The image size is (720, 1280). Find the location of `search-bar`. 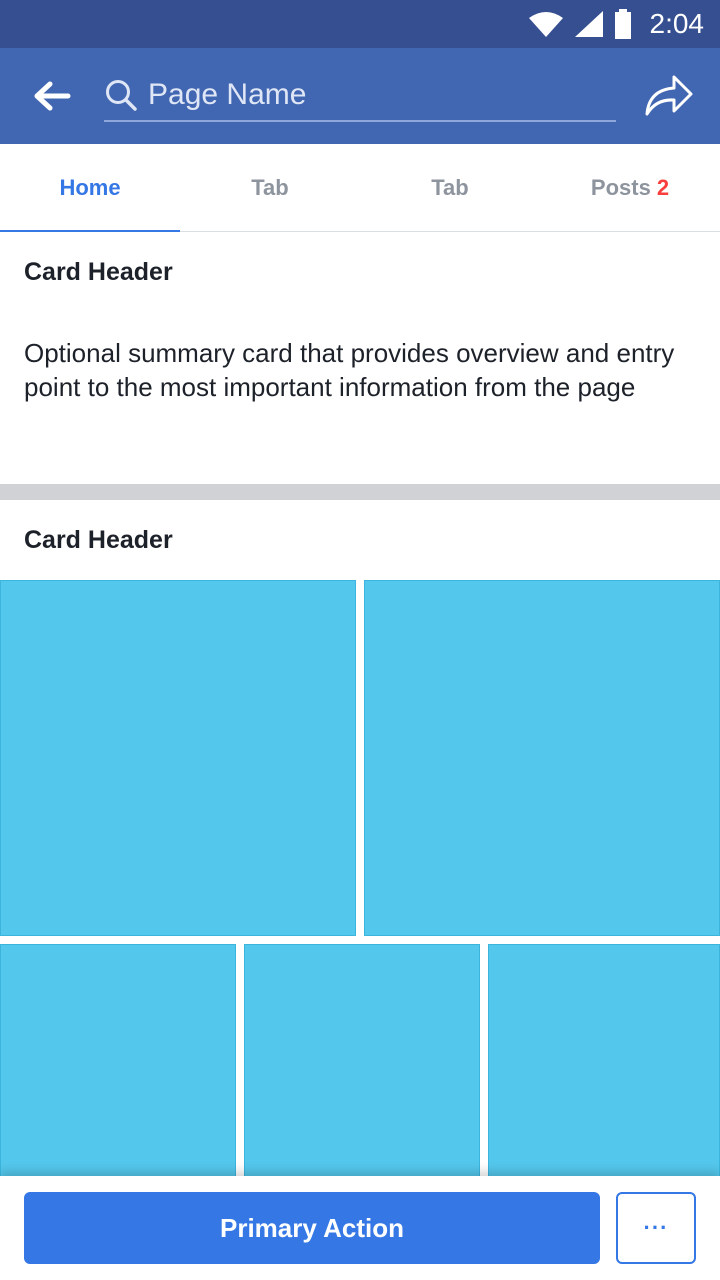

search-bar is located at coordinates (360, 97).